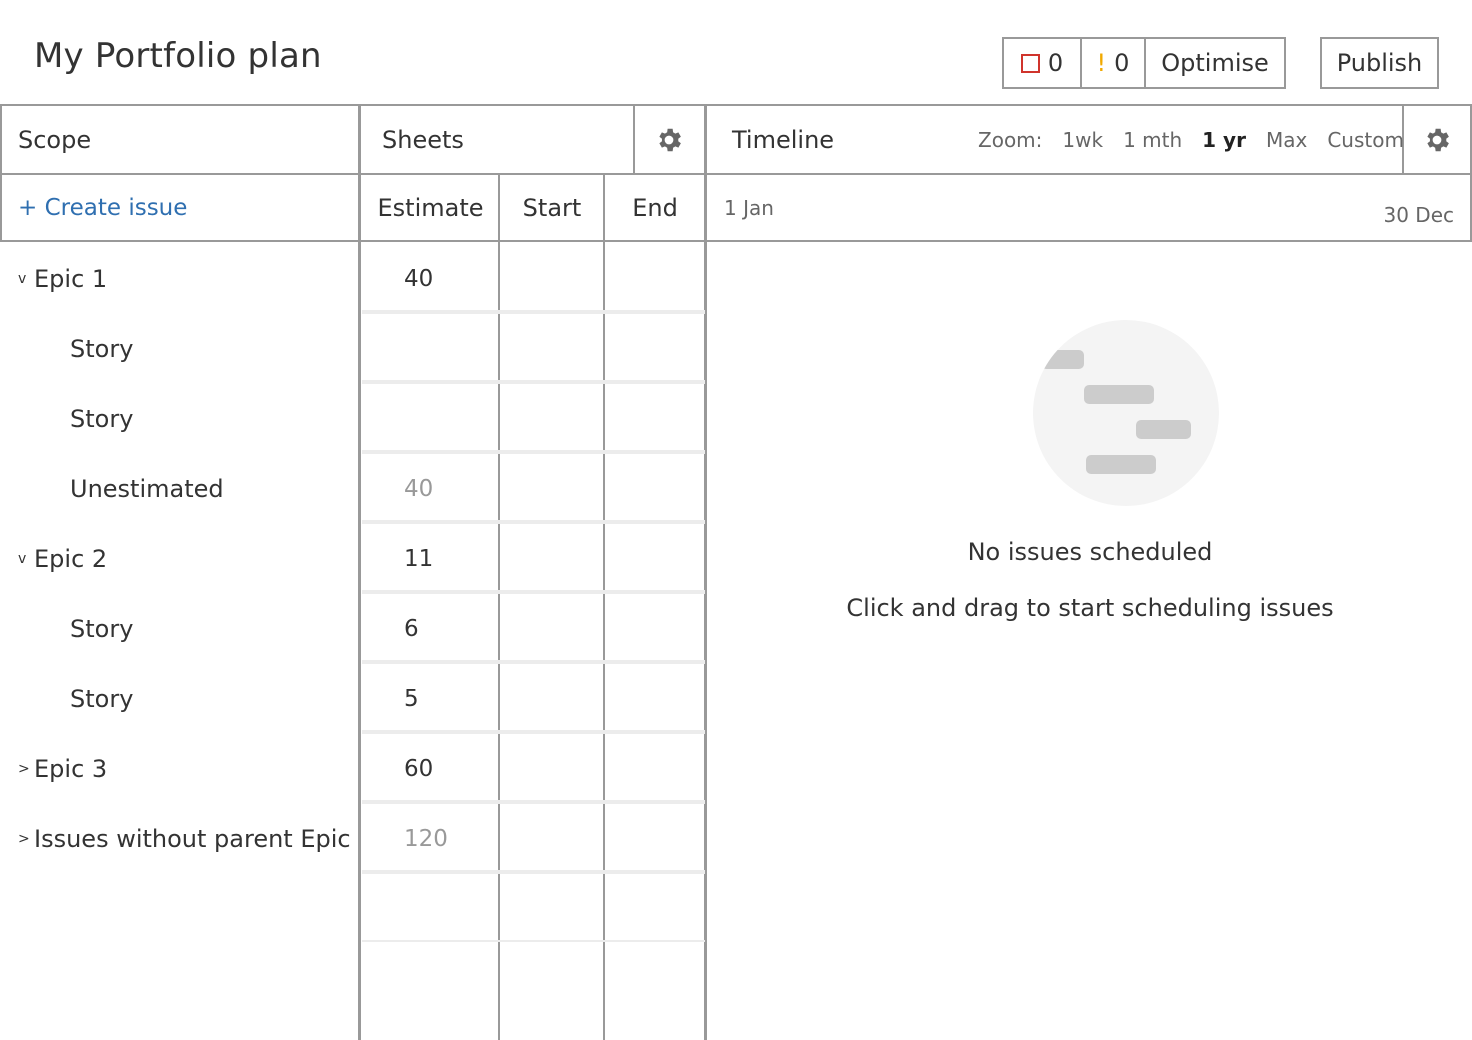 The height and width of the screenshot is (1040, 1472). I want to click on epic-label: > Epic 3, so click(62, 769).